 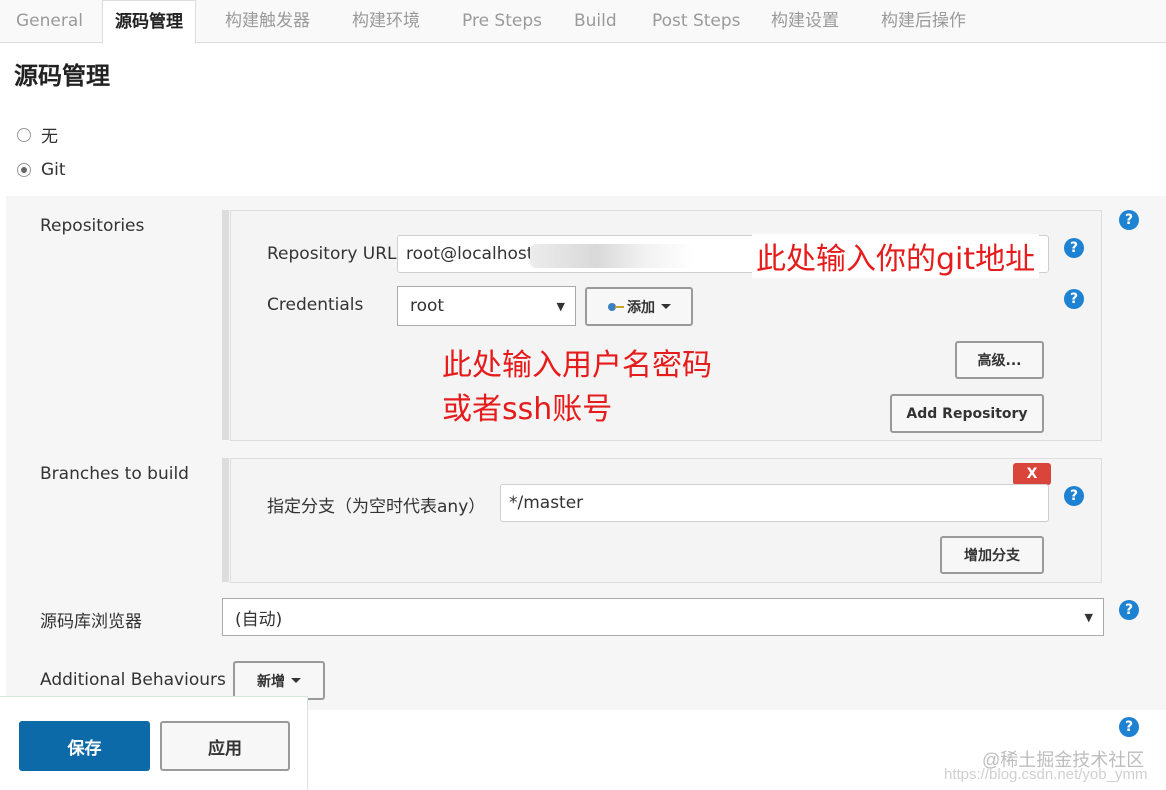 What do you see at coordinates (967, 413) in the screenshot?
I see `add-repository-button: Add Repository` at bounding box center [967, 413].